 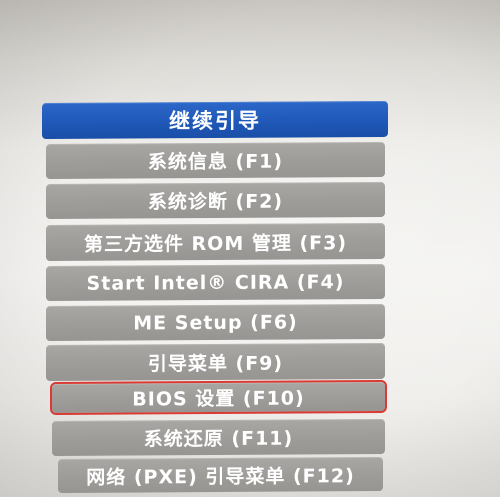 I want to click on menu-item-system-information: 系统信息 (F1), so click(x=215, y=160).